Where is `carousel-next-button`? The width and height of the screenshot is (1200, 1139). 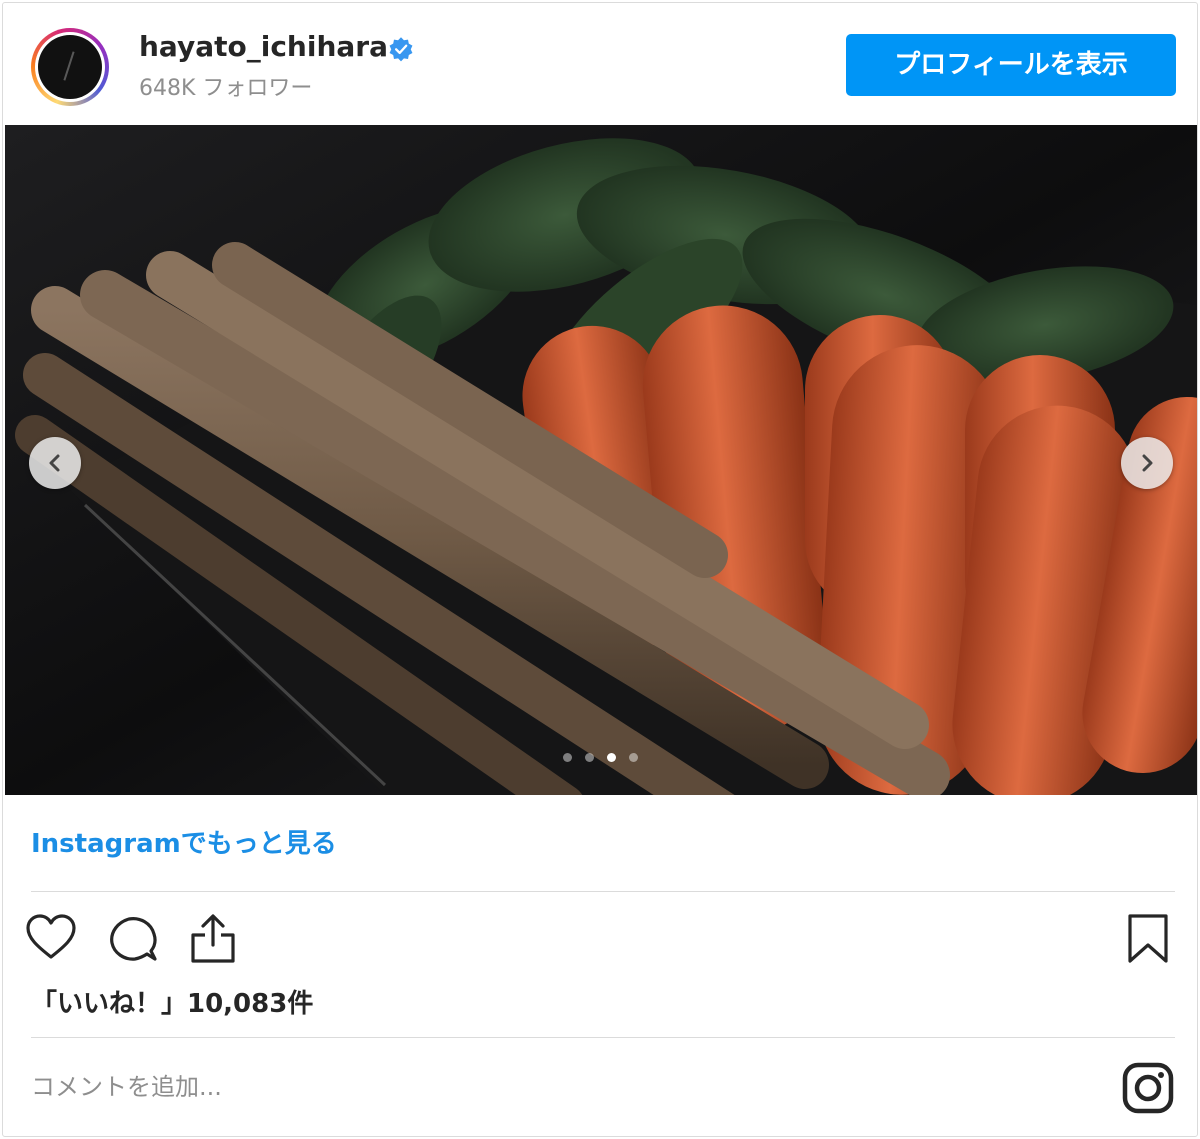
carousel-next-button is located at coordinates (1147, 463).